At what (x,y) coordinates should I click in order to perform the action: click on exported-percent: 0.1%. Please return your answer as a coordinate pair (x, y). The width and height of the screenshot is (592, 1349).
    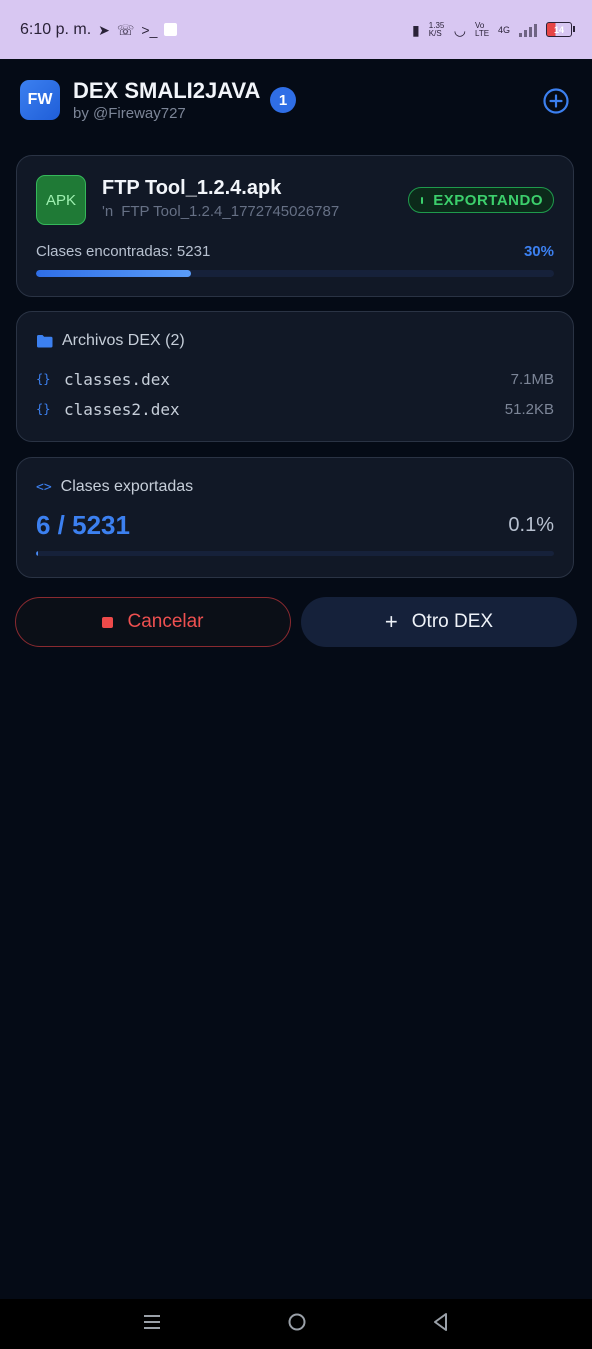
    Looking at the image, I should click on (531, 525).